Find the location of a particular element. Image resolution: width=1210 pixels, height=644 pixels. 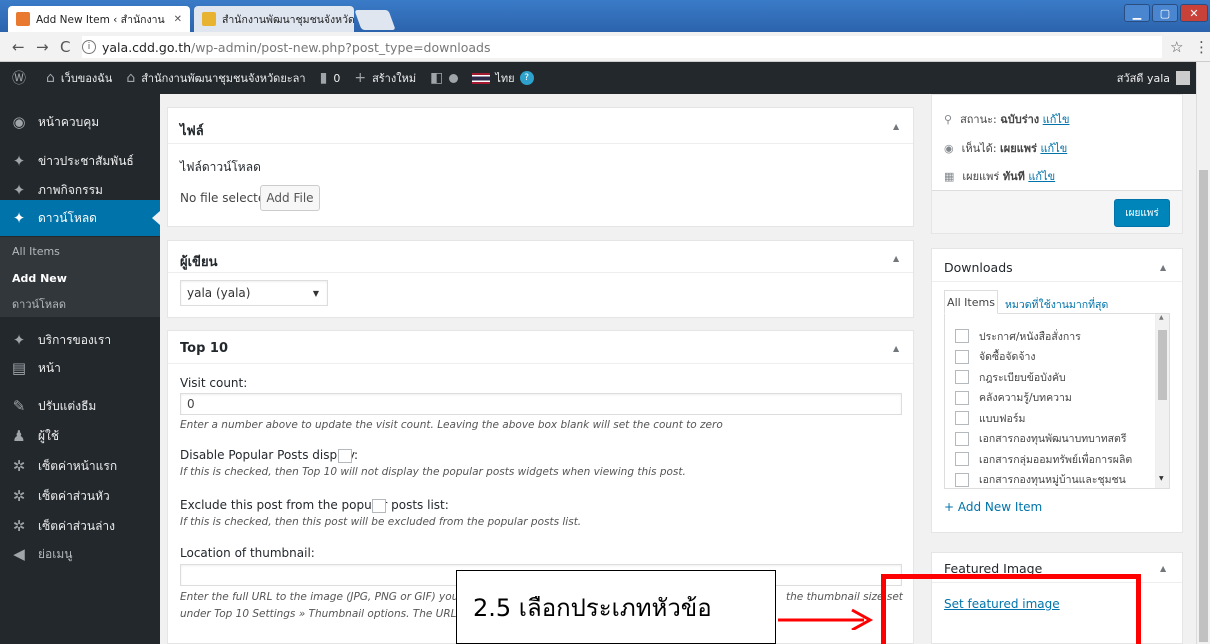

forward-arrow-icon: → is located at coordinates (42, 47).